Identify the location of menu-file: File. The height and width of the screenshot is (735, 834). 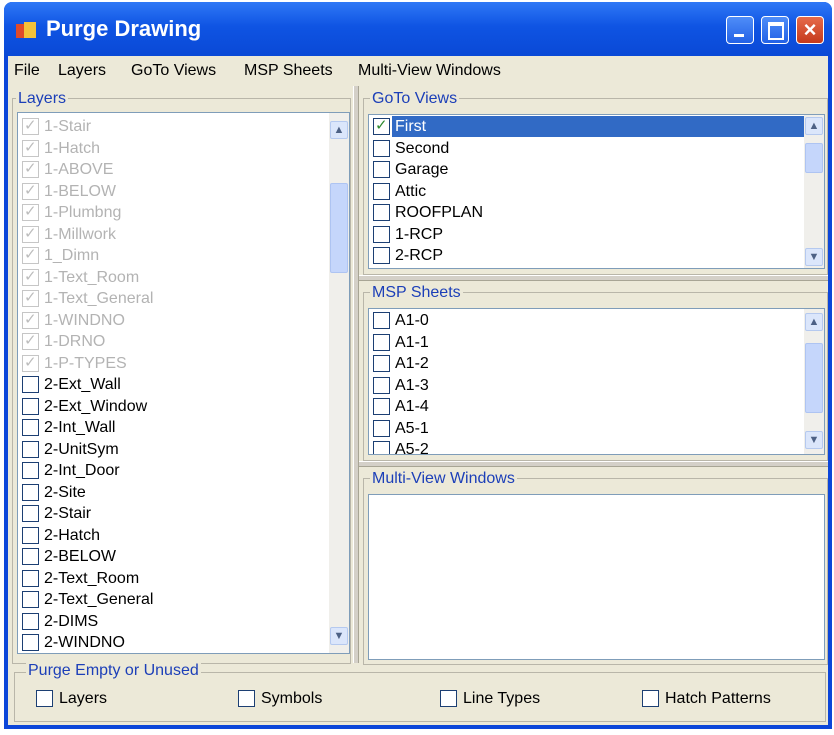
(27, 71).